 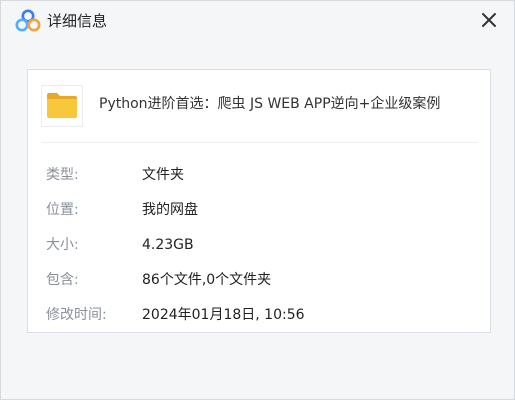 I want to click on divider, so click(x=260, y=142).